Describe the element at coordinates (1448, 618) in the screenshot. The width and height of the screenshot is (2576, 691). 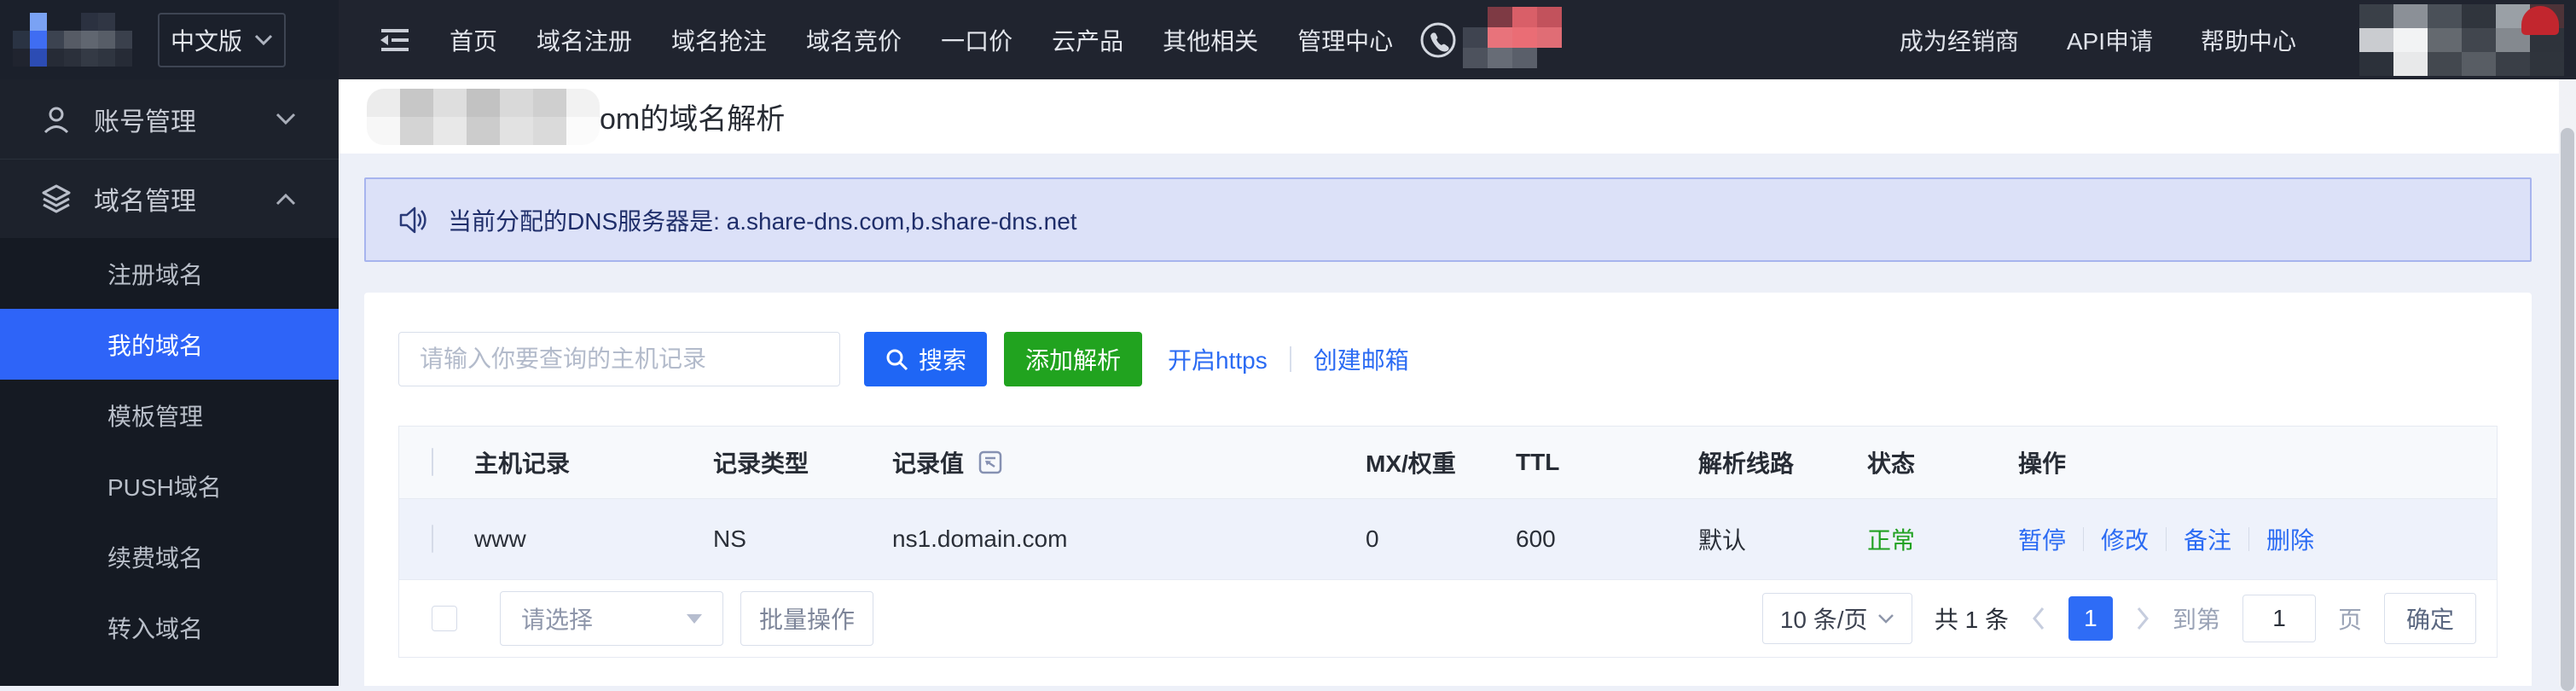
I see `table-footer: 请选择 批量操作 10 条/页 共 1 条 1 到第 1 页 确定` at that location.